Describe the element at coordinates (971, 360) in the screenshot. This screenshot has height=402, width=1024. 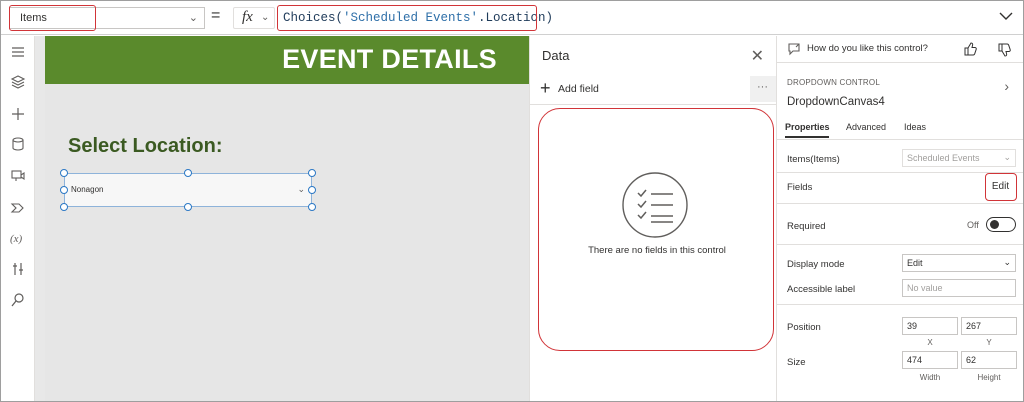
I see `height-value: 62` at that location.